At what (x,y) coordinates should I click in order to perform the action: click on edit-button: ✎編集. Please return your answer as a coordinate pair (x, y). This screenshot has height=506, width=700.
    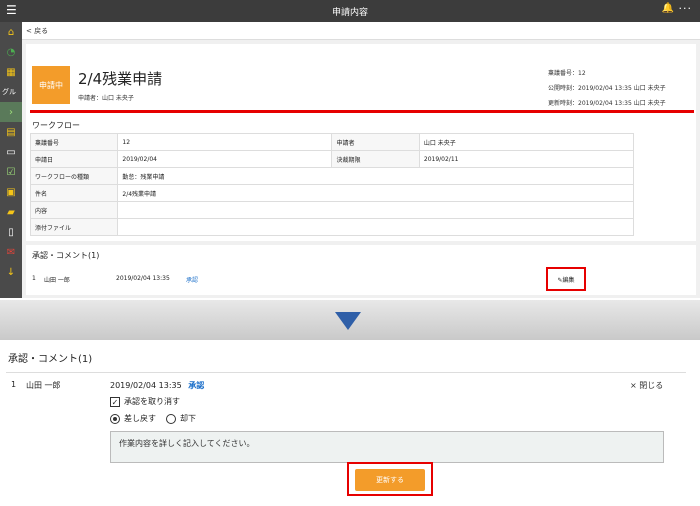
    Looking at the image, I should click on (566, 279).